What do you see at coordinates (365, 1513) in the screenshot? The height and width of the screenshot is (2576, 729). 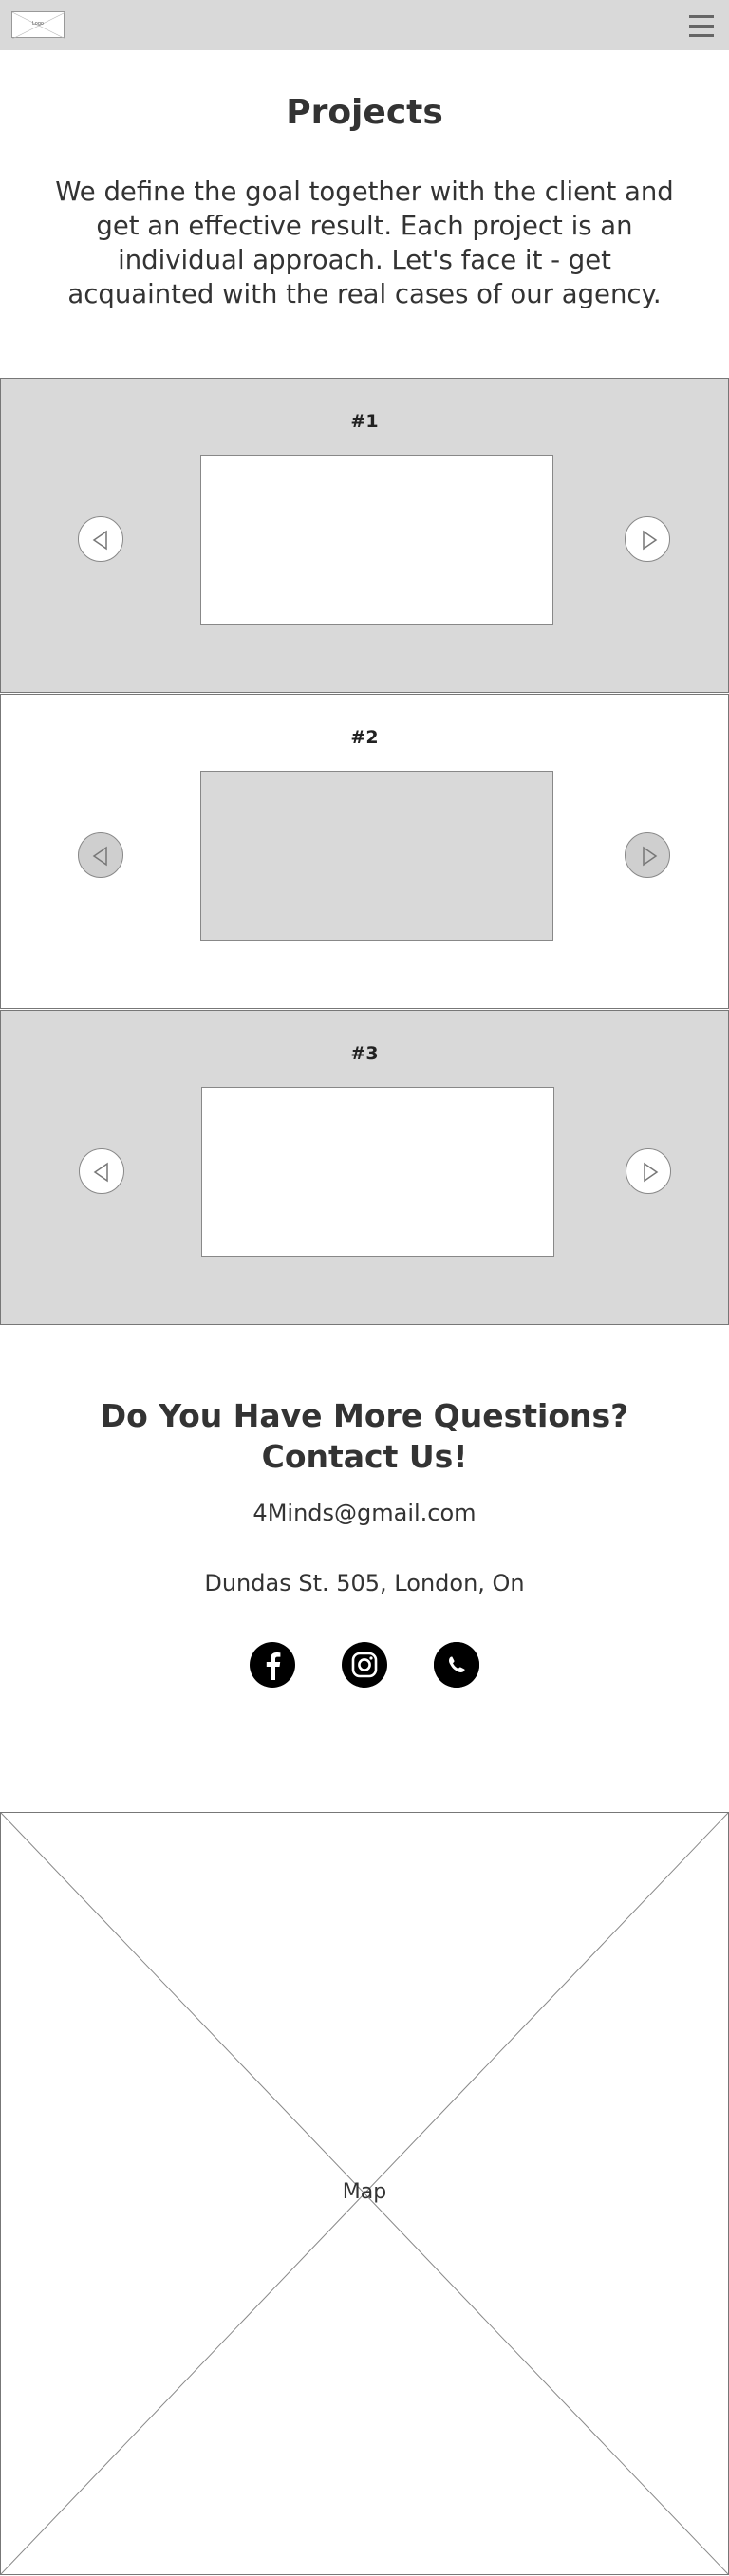 I see `contact-email: 4Minds@gmail.com` at bounding box center [365, 1513].